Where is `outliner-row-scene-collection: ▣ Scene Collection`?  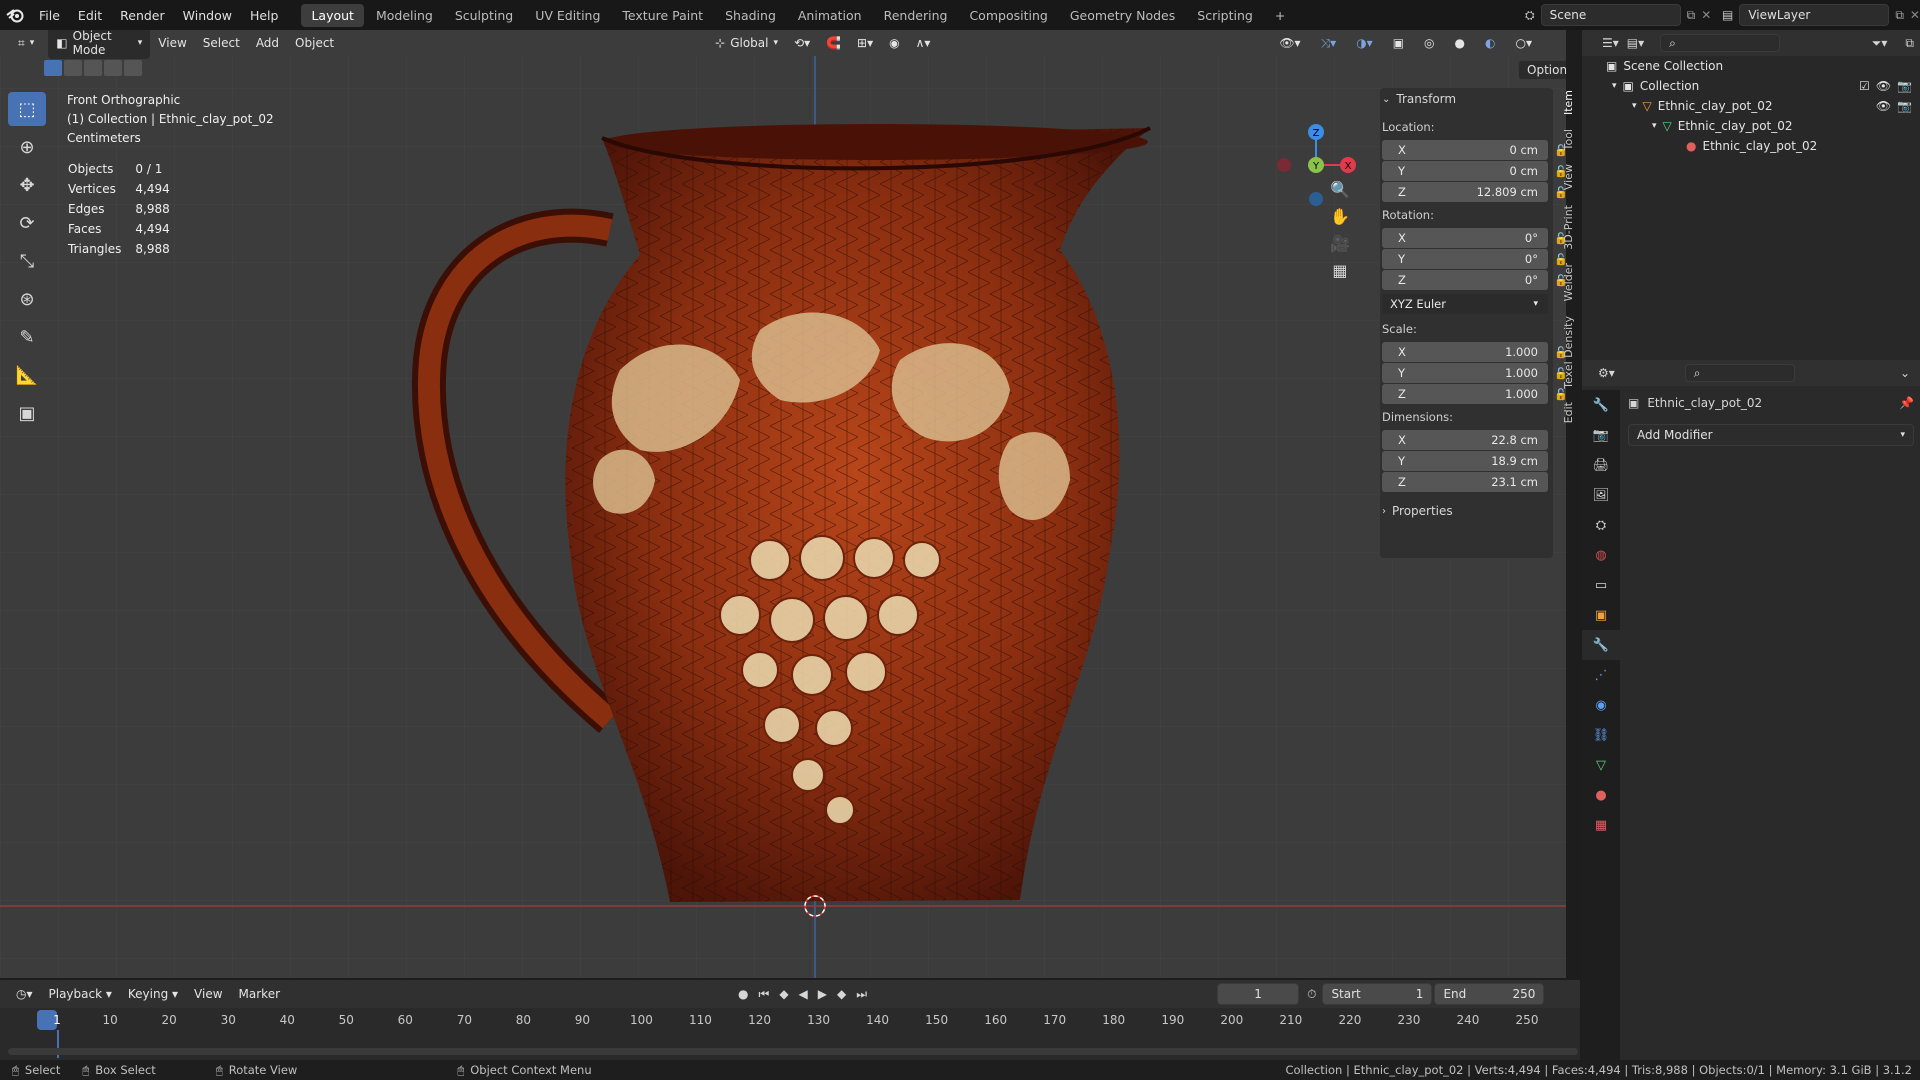
outliner-row-scene-collection: ▣ Scene Collection is located at coordinates (1664, 66).